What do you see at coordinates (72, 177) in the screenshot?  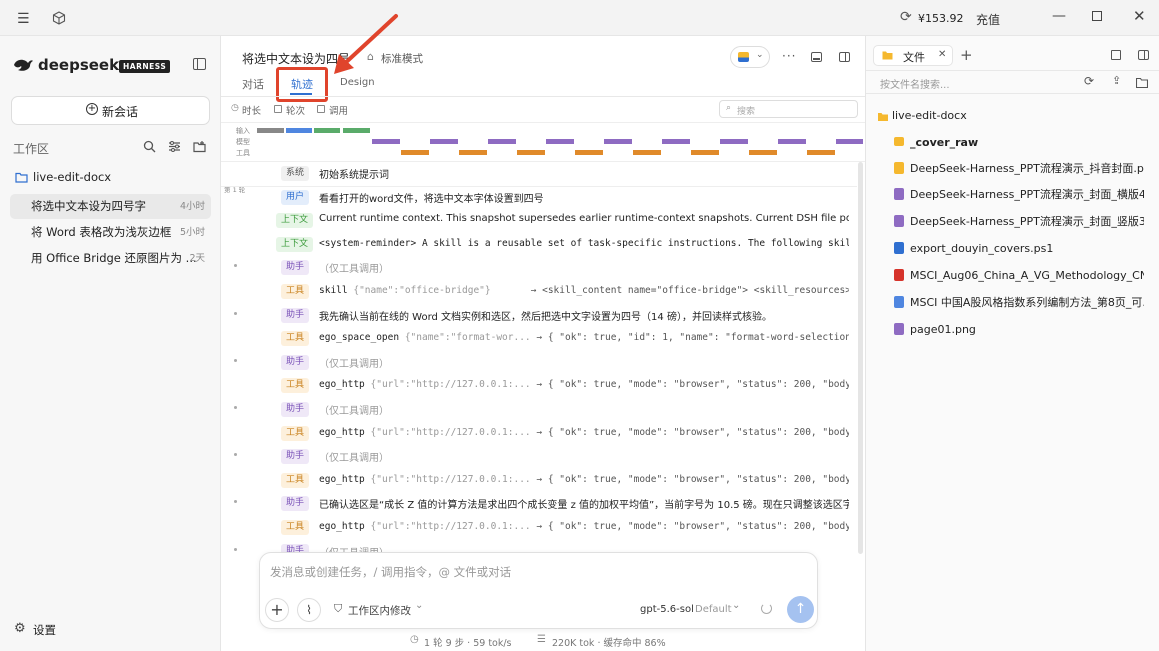 I see `workspace-folder: live-edit-docx` at bounding box center [72, 177].